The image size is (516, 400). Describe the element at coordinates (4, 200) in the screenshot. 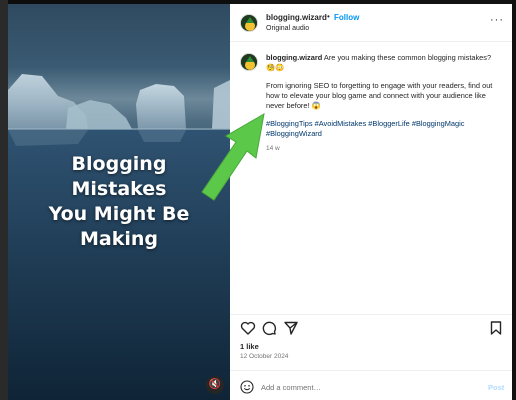

I see `backdrop-left` at that location.